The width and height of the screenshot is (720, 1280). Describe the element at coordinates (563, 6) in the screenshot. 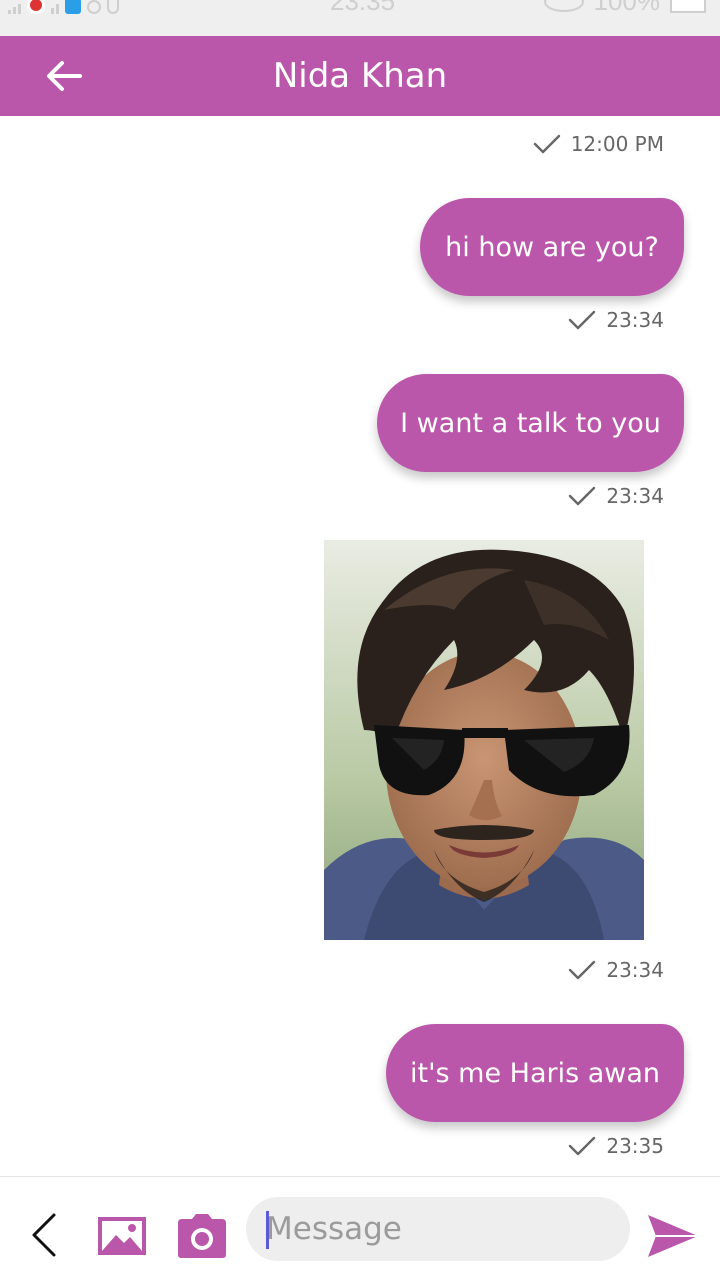

I see `eye-icon` at that location.